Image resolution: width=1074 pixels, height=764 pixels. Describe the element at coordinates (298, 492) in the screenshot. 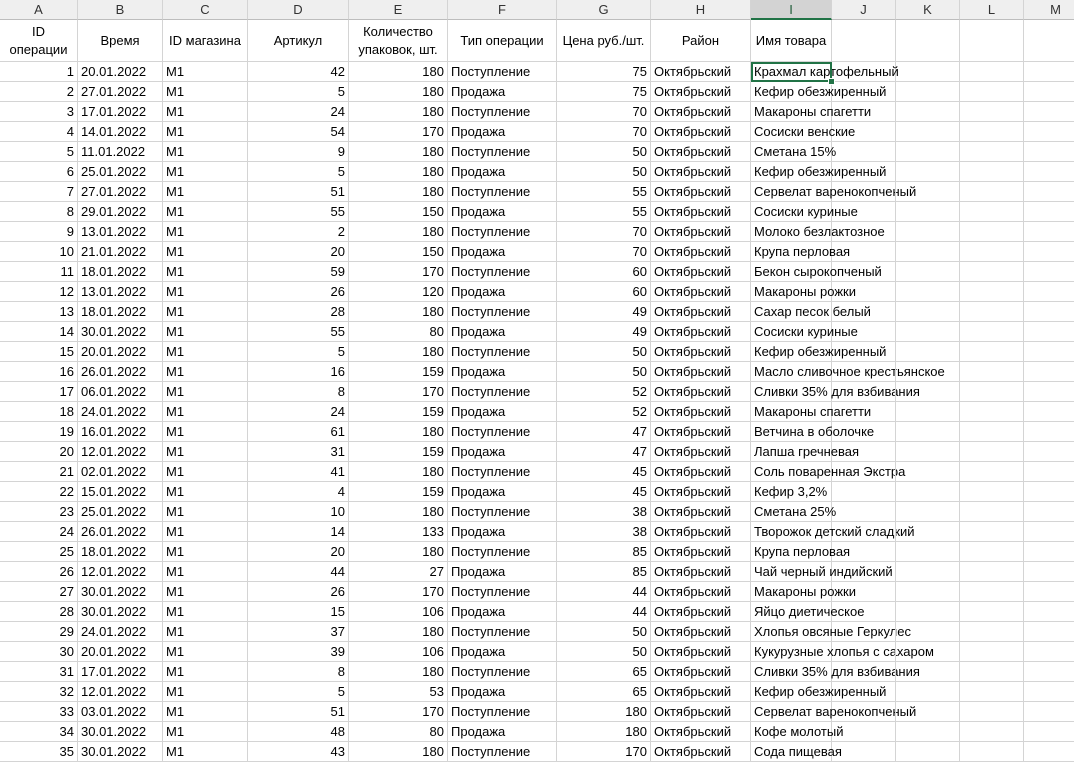

I see `table-cell: 4` at that location.